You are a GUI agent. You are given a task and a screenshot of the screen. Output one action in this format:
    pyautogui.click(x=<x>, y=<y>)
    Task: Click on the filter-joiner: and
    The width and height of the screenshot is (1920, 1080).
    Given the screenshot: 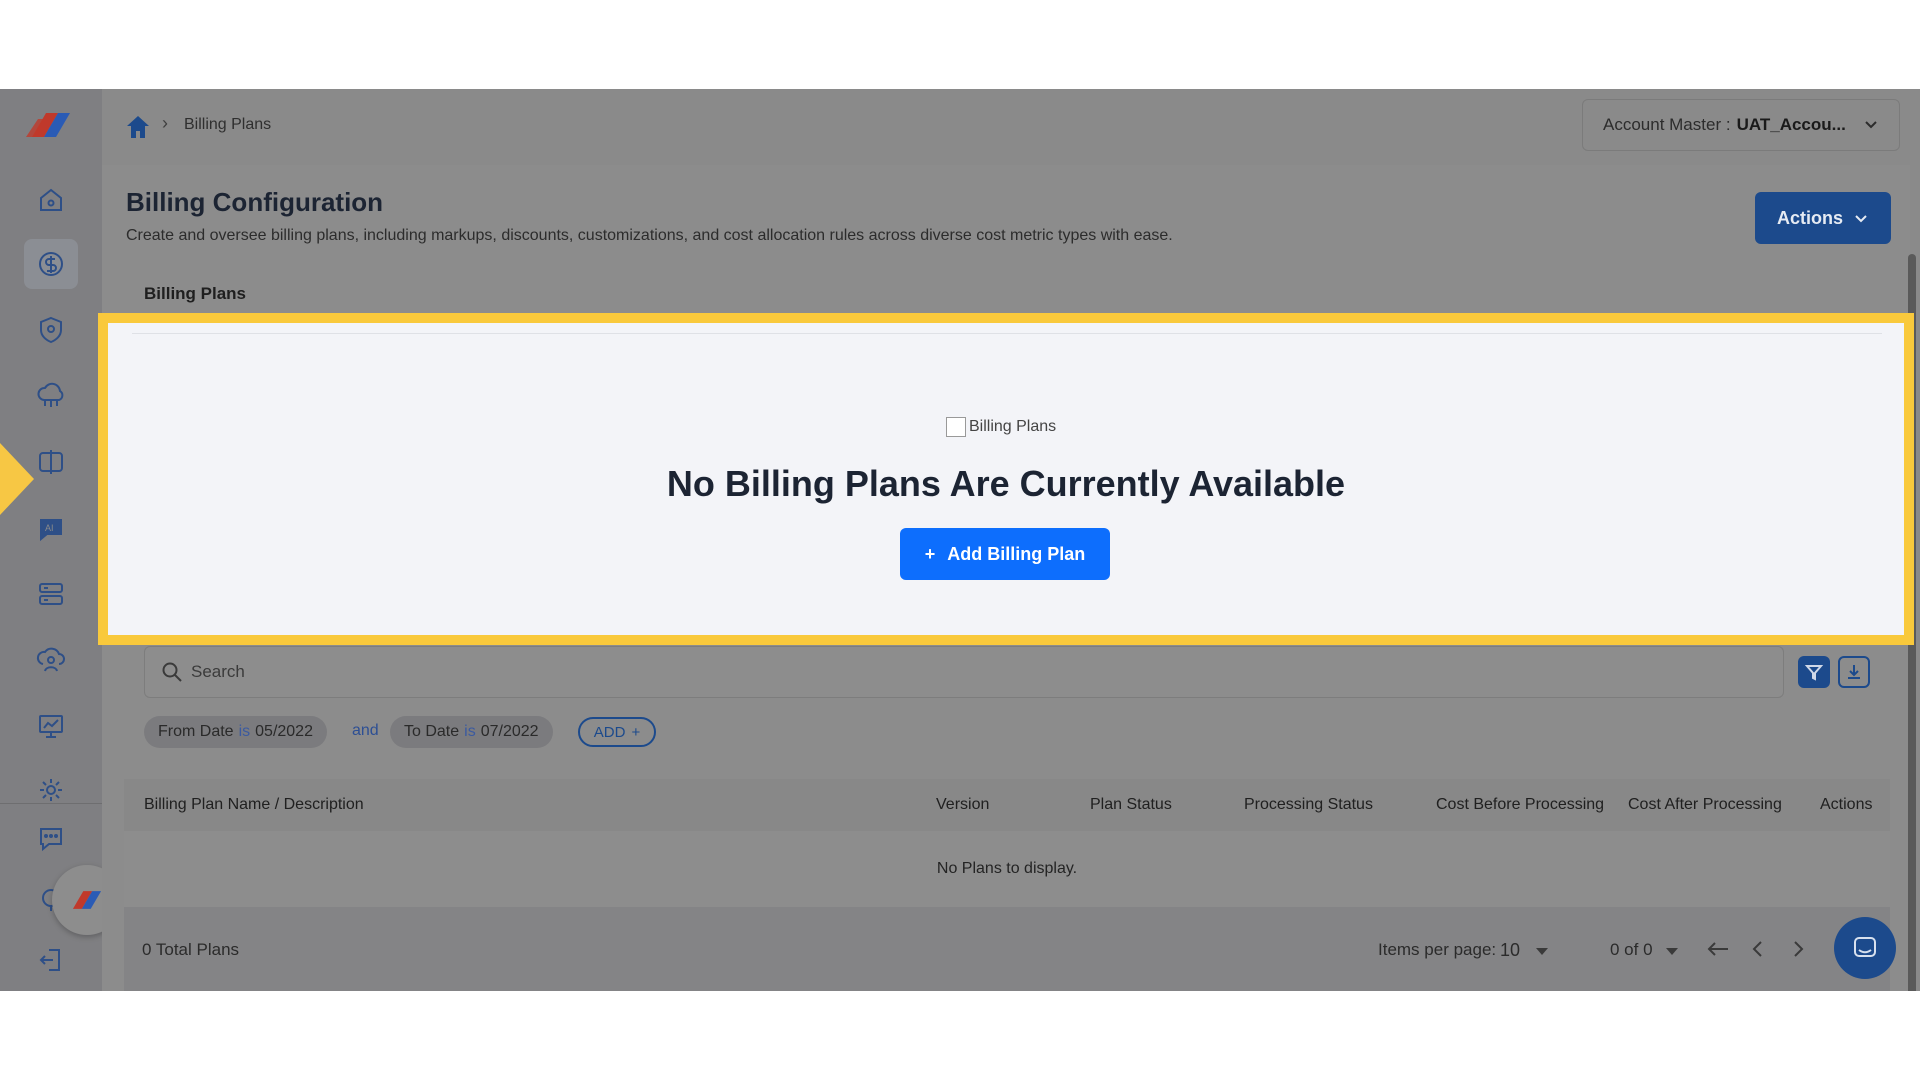 What is the action you would take?
    pyautogui.click(x=365, y=730)
    